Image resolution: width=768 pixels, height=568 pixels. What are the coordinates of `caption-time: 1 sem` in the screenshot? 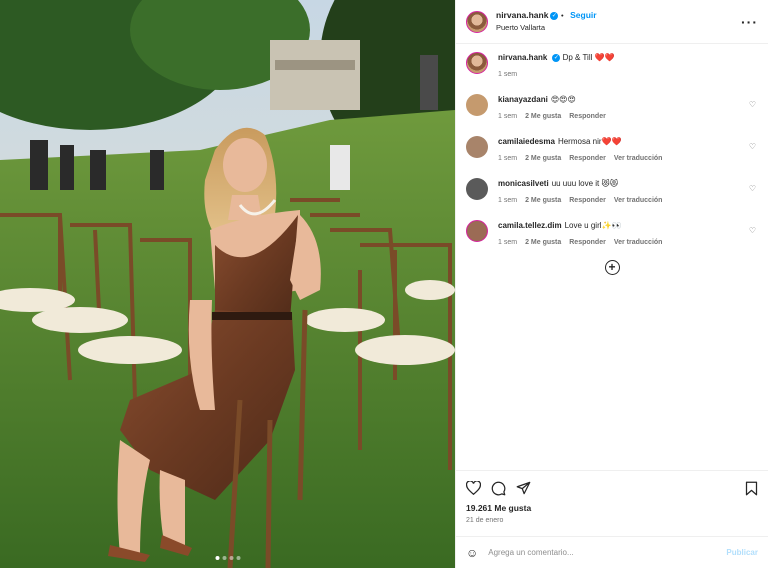 It's located at (507, 74).